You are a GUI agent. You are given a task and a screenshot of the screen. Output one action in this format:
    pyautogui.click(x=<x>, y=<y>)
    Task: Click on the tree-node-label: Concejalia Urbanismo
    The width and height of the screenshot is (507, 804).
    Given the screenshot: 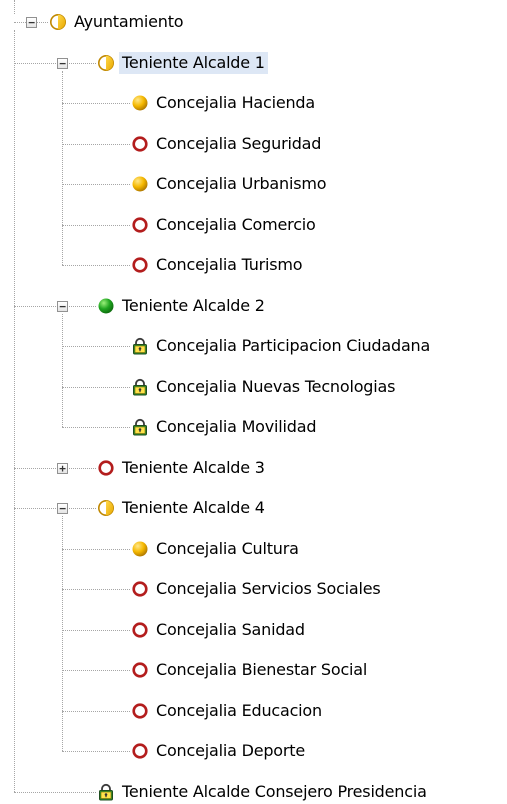 What is the action you would take?
    pyautogui.click(x=241, y=183)
    